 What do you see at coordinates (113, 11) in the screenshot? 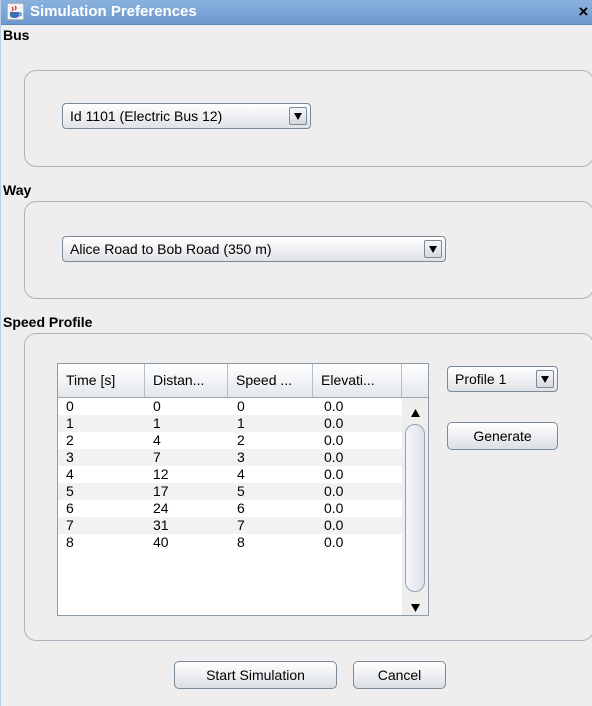
I see `window-title: Simulation Preferences` at bounding box center [113, 11].